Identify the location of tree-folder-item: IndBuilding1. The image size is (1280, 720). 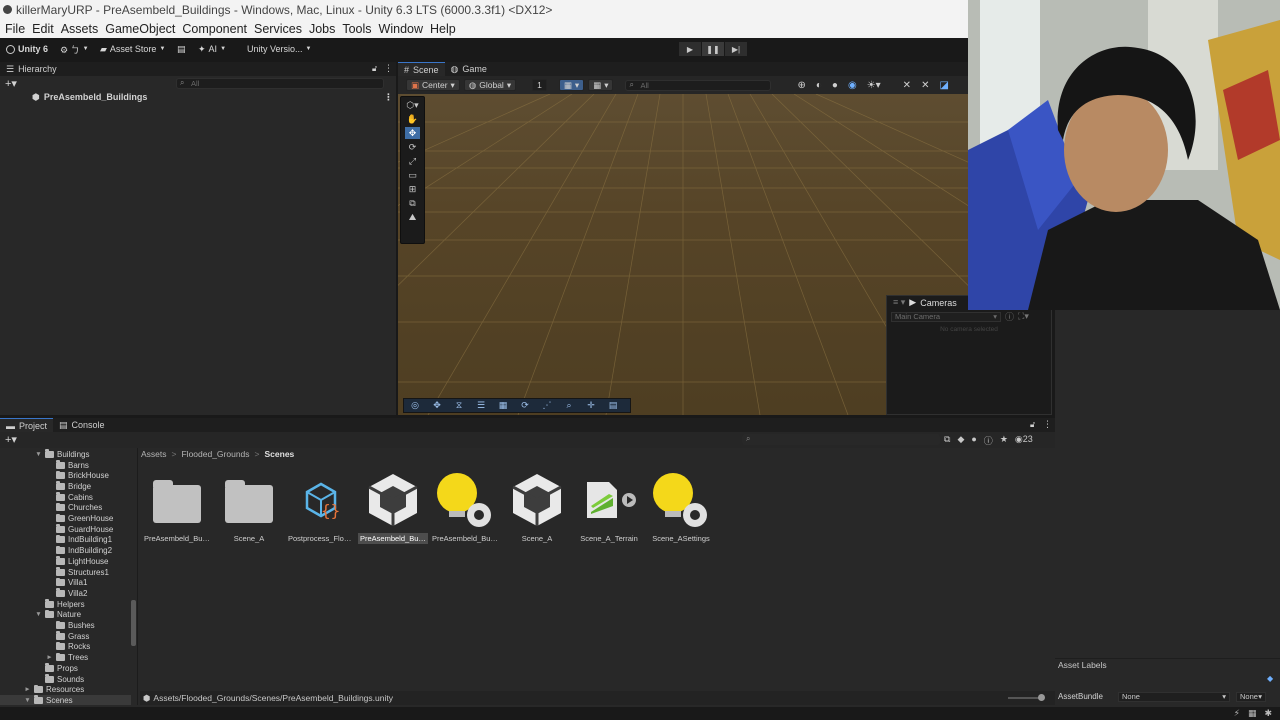
(79, 540).